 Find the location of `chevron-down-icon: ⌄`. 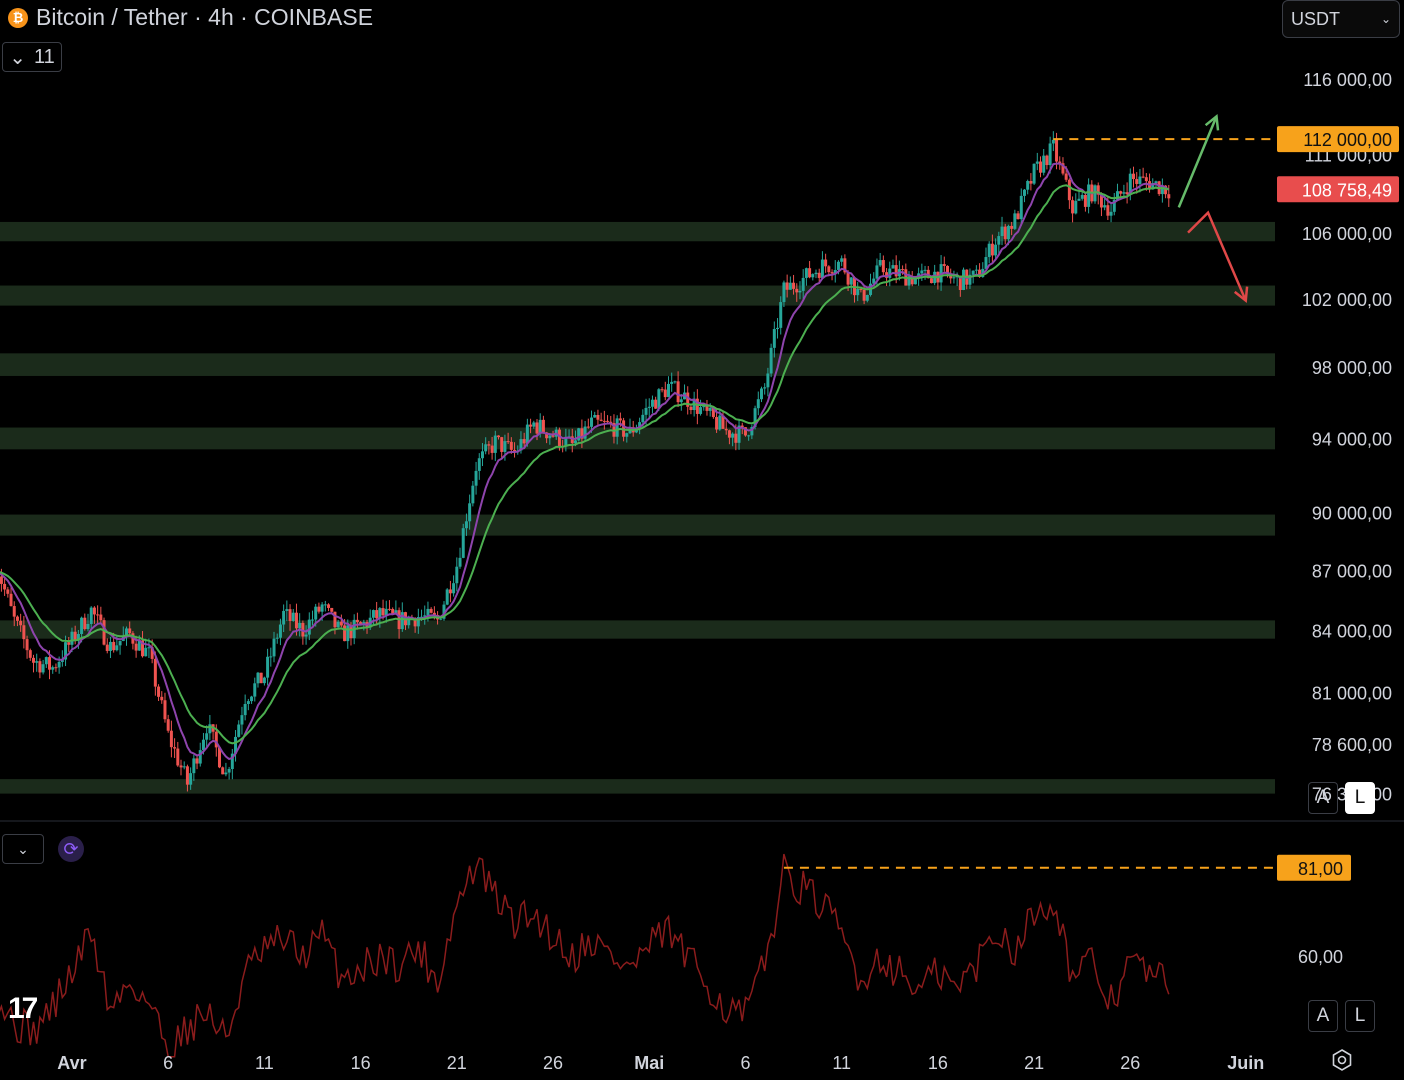

chevron-down-icon: ⌄ is located at coordinates (23, 848).